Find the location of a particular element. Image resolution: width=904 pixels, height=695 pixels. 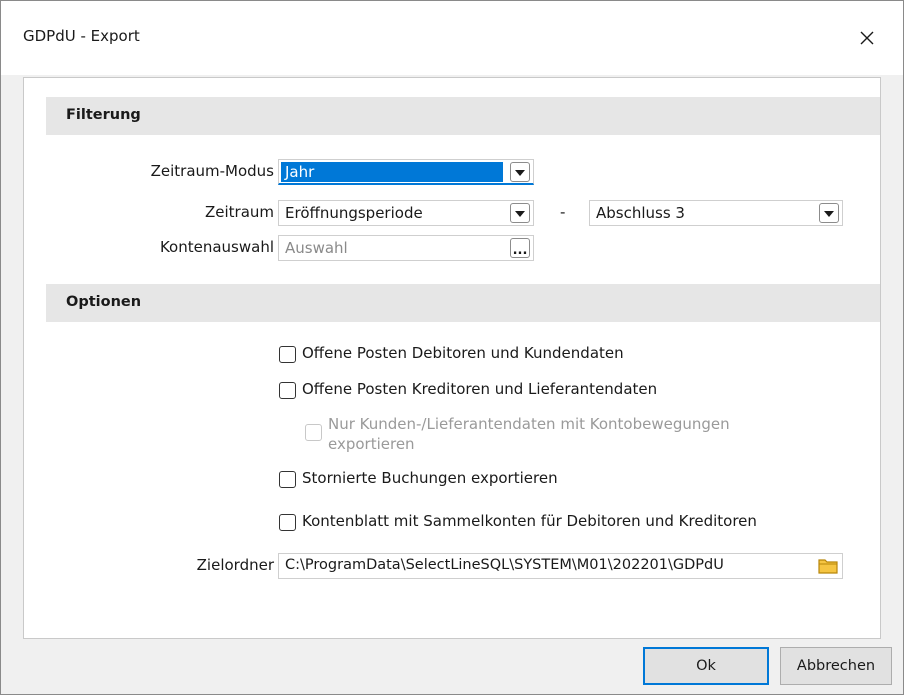

period-to-select: Abschluss 3 is located at coordinates (716, 213).